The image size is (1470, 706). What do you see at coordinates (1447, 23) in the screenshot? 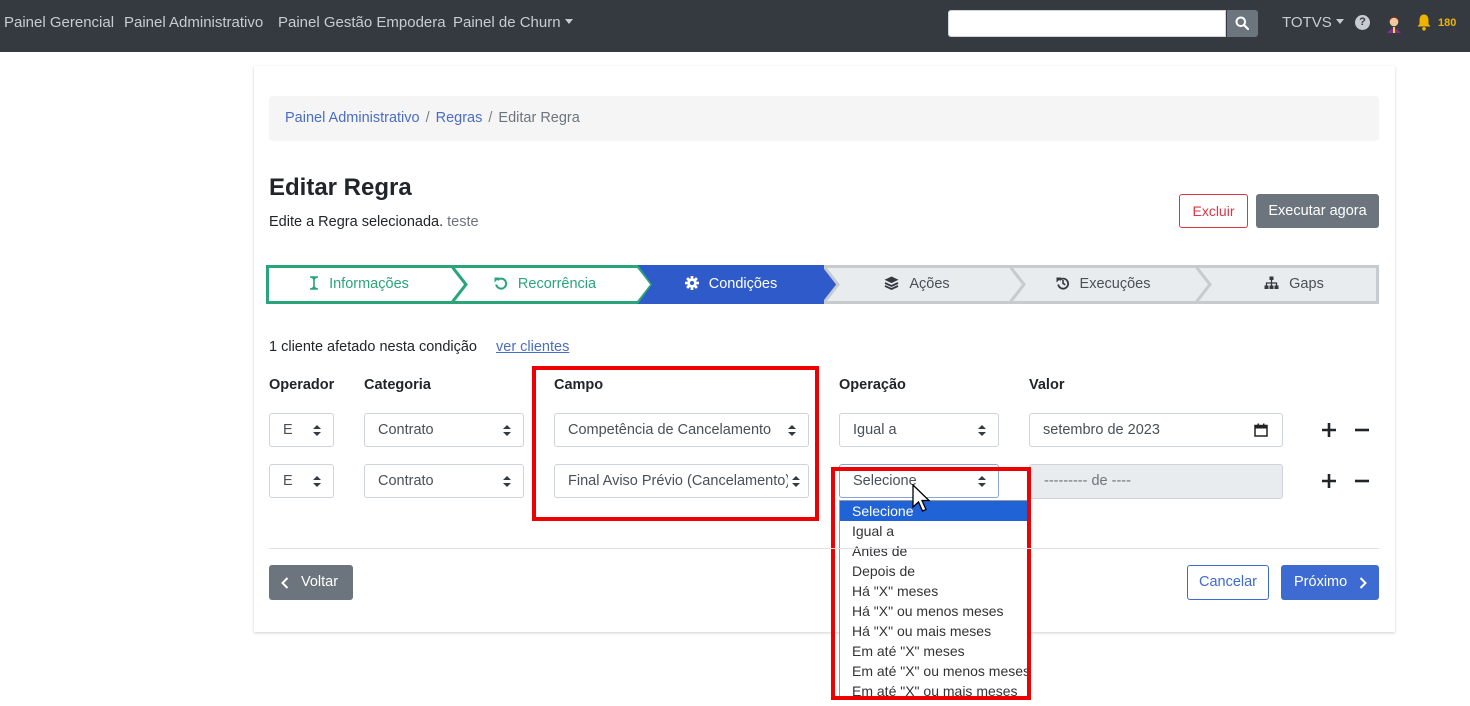
I see `notification-count-badge: 180` at bounding box center [1447, 23].